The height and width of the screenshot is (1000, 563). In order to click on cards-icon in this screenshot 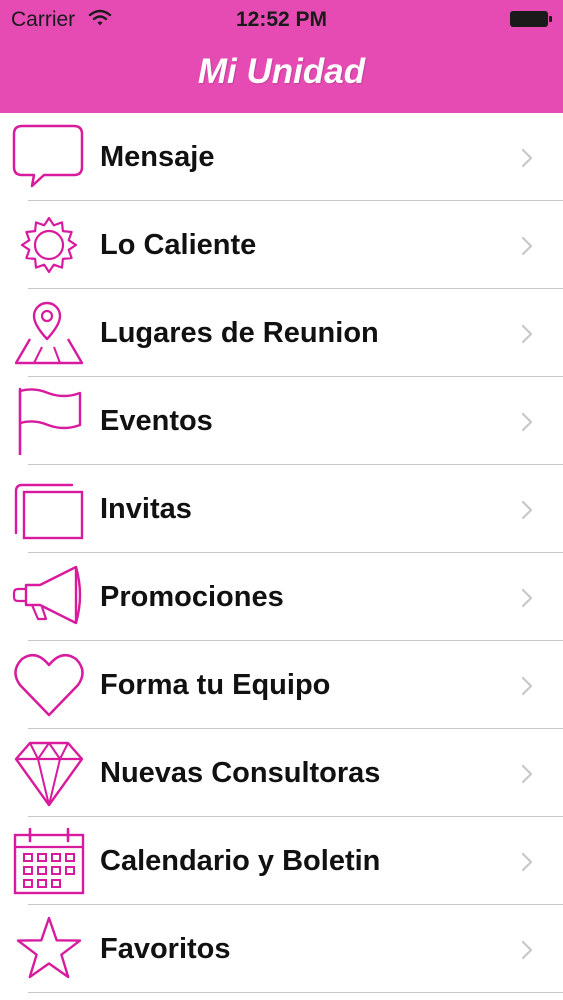, I will do `click(49, 511)`.